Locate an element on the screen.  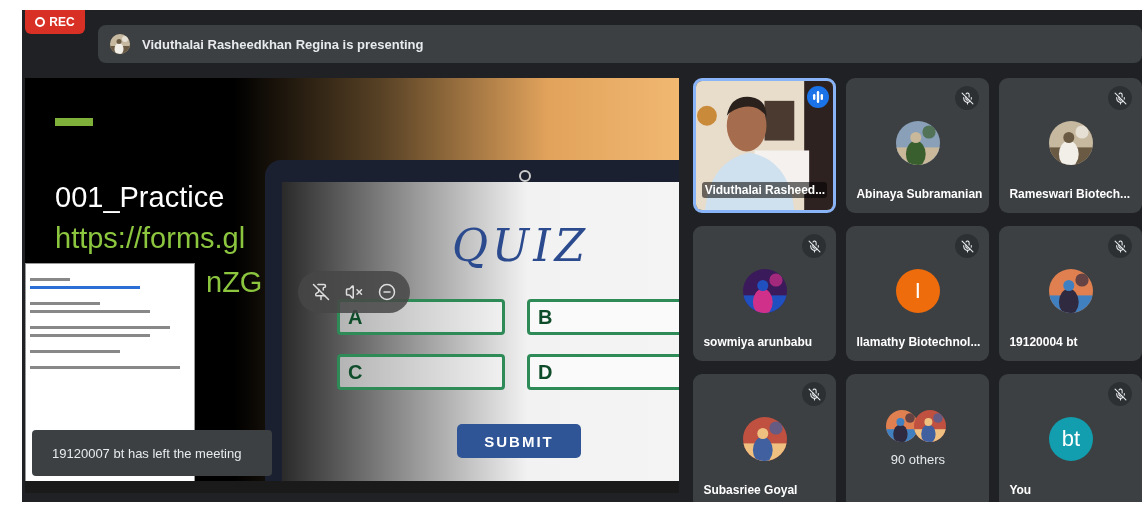
avatar: bt is located at coordinates (1070, 439).